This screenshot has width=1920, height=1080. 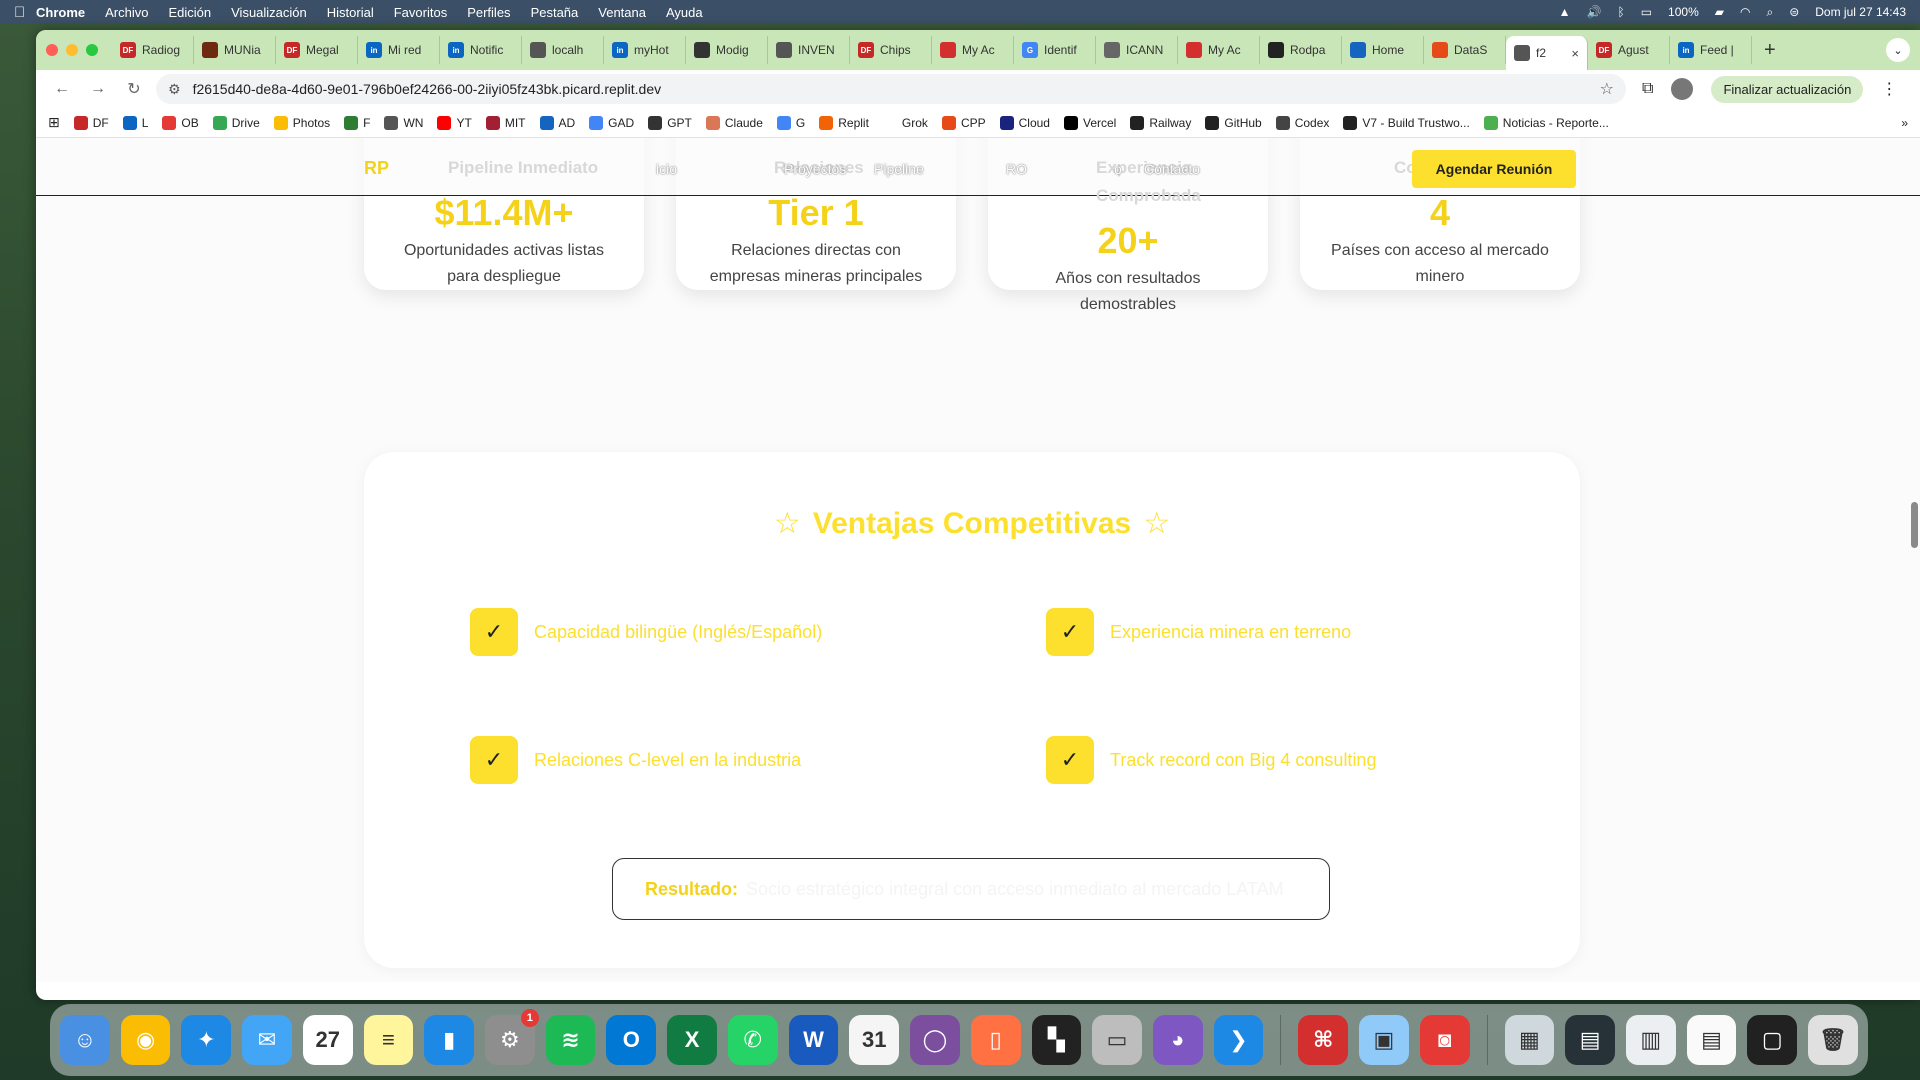 What do you see at coordinates (1055, 50) in the screenshot?
I see `tab: G Identif` at bounding box center [1055, 50].